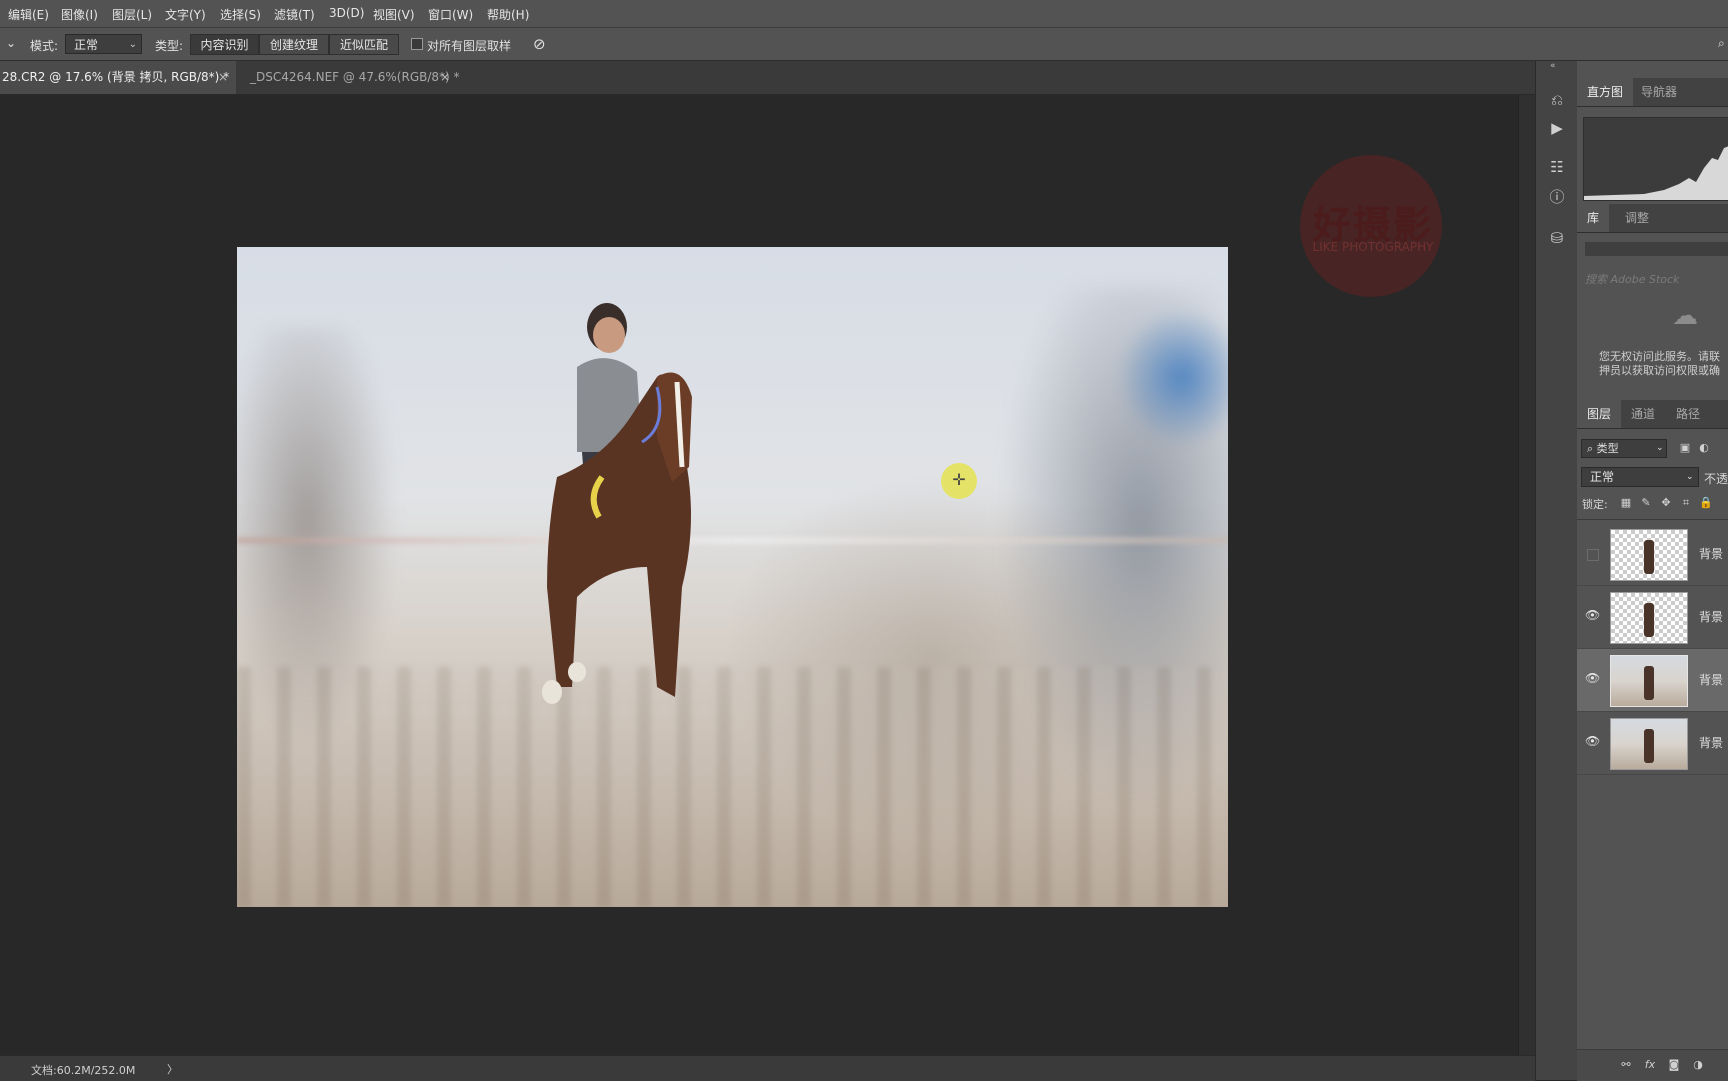  I want to click on mask-icon: ◙, so click(1674, 1065).